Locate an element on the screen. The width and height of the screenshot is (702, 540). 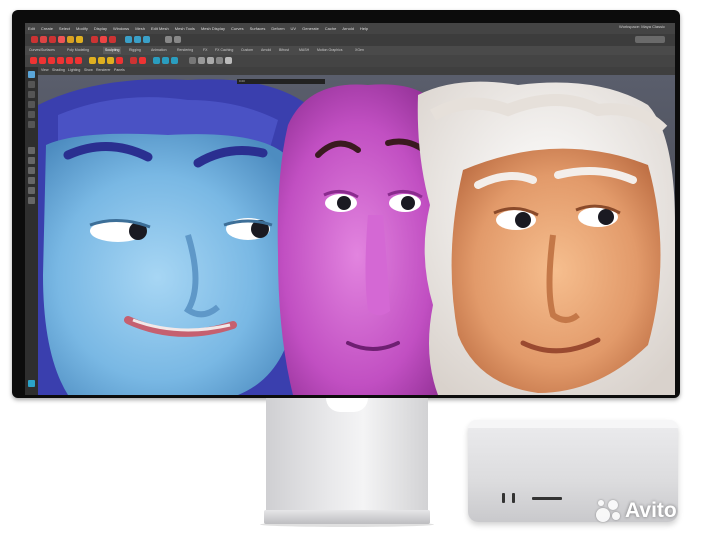
render-settings-icon is located at coordinates (146, 39).